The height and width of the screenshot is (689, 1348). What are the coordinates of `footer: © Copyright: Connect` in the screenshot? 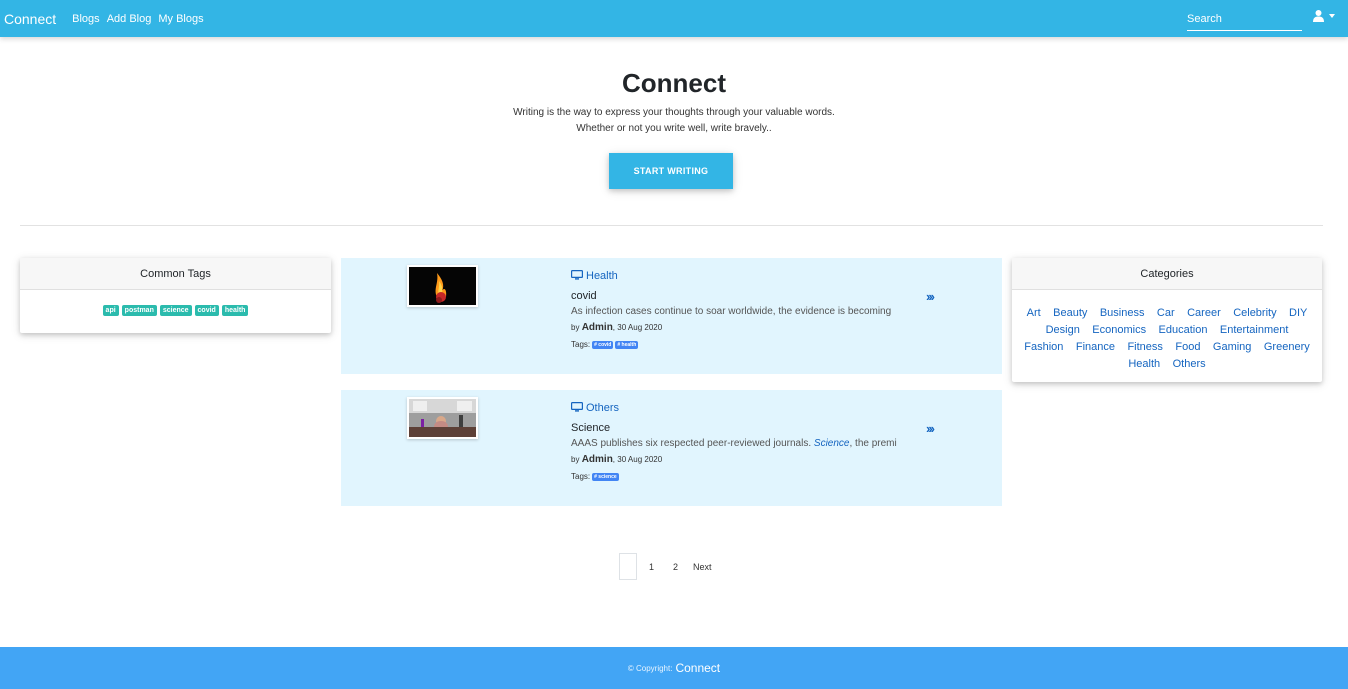 It's located at (674, 668).